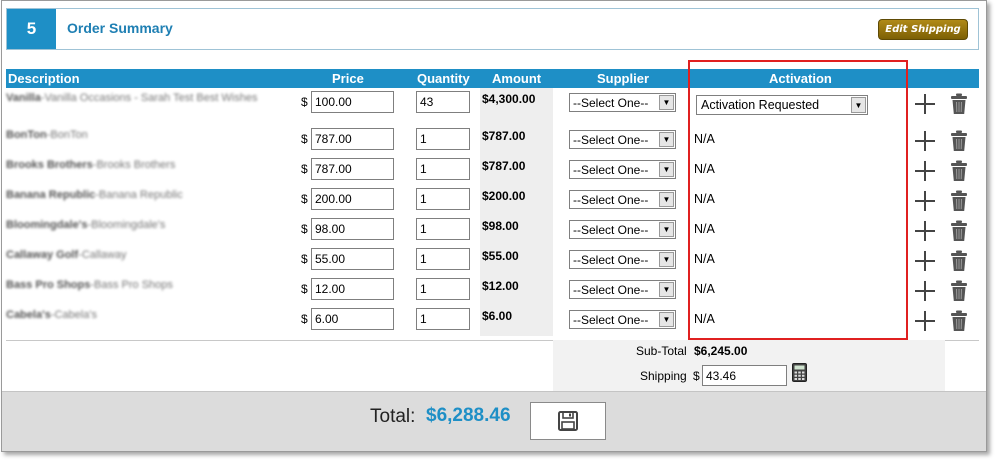 The image size is (997, 460). What do you see at coordinates (923, 29) in the screenshot?
I see `edit-shipping-button: Edit Shipping` at bounding box center [923, 29].